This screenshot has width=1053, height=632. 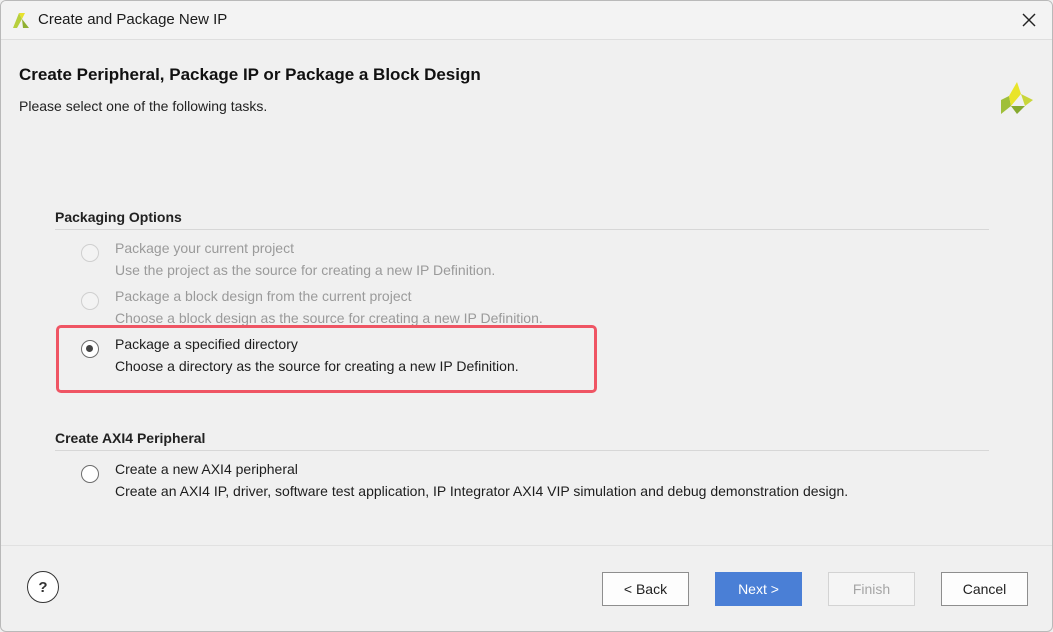 What do you see at coordinates (206, 344) in the screenshot?
I see `option-label: Package a specified directory` at bounding box center [206, 344].